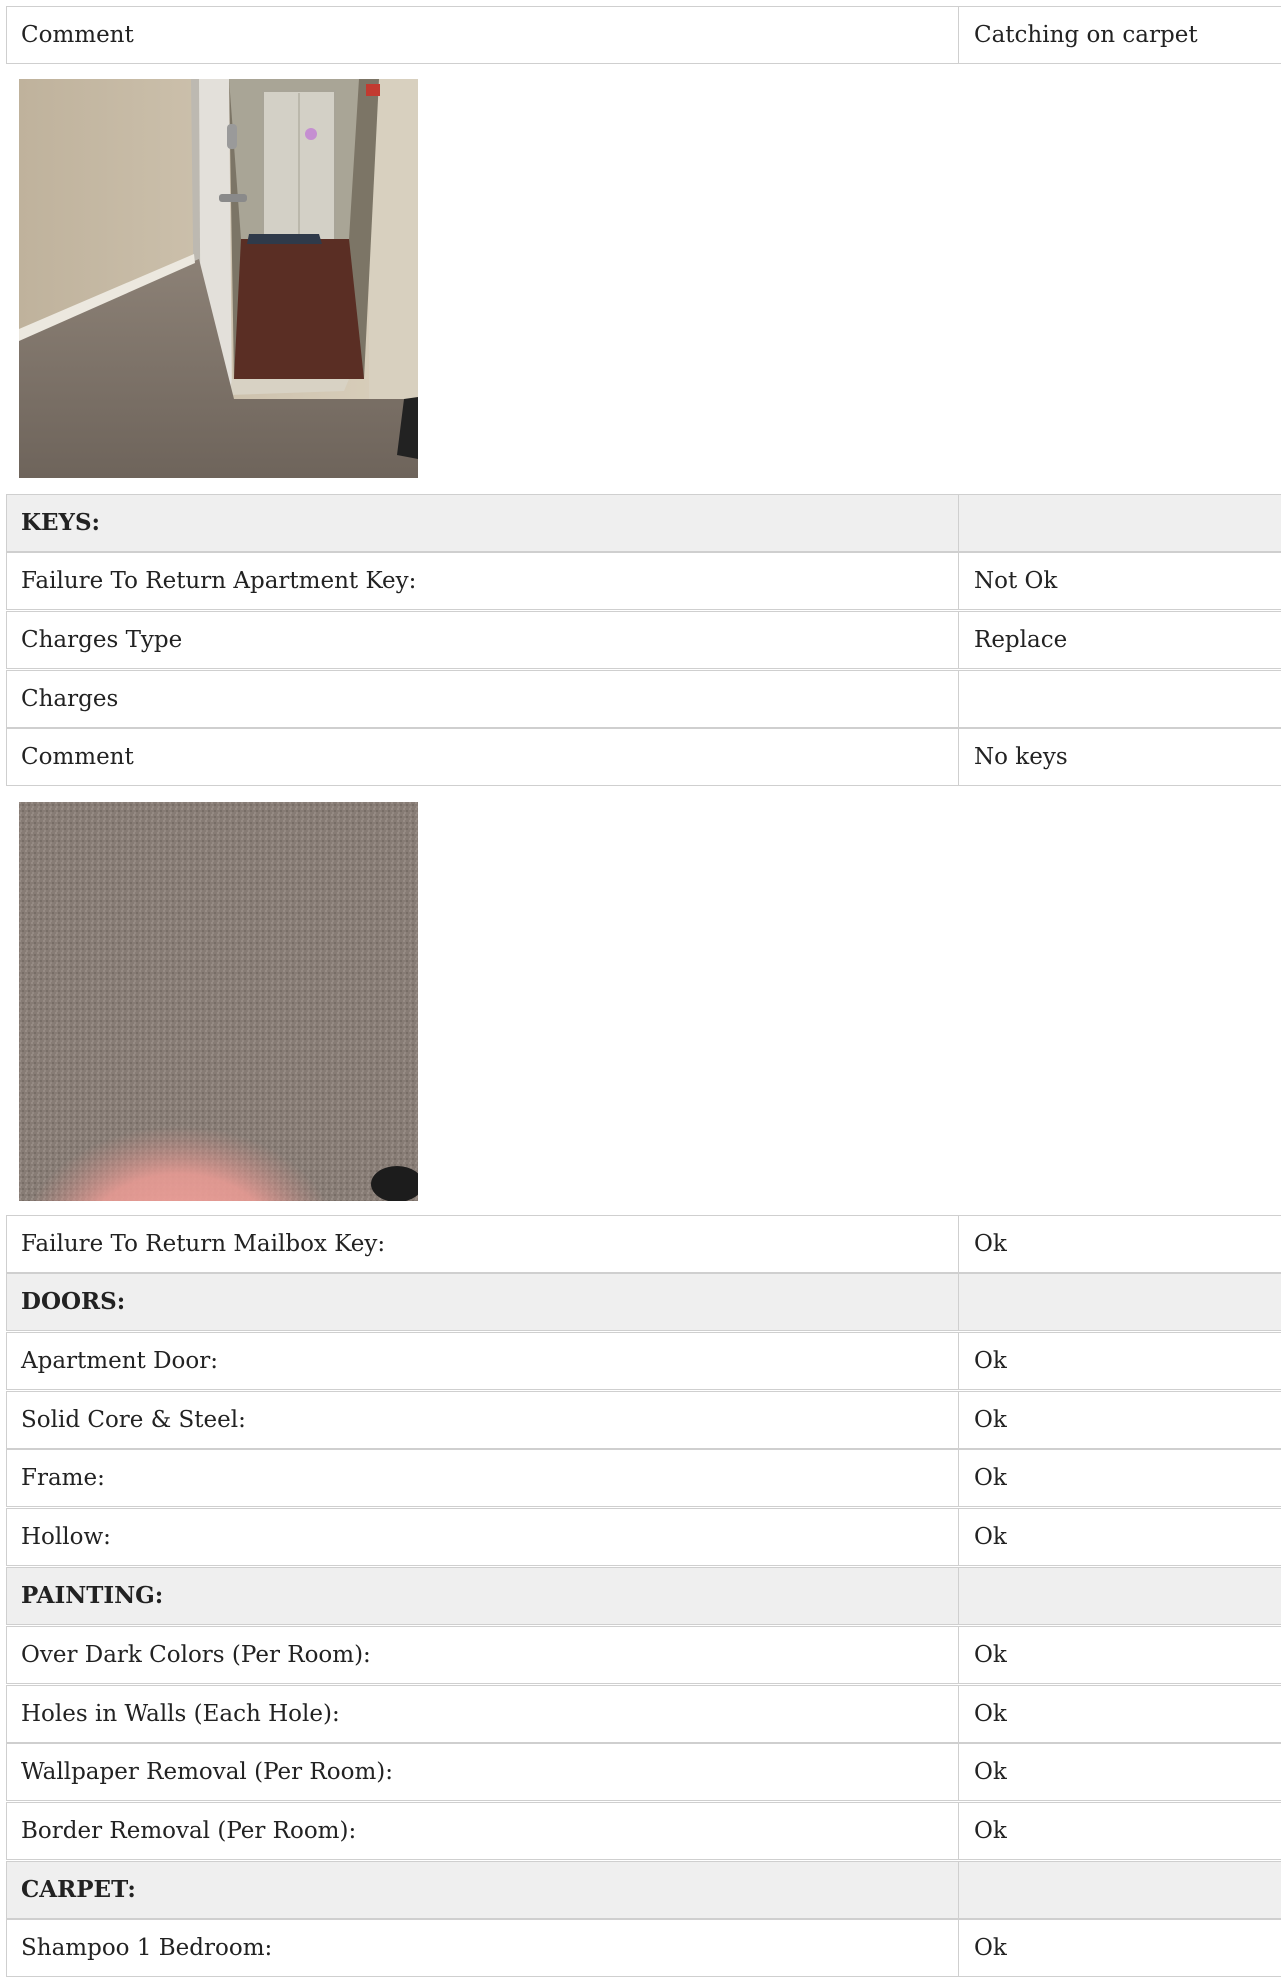  Describe the element at coordinates (73, 1301) in the screenshot. I see `section-title: DOORS:` at that location.